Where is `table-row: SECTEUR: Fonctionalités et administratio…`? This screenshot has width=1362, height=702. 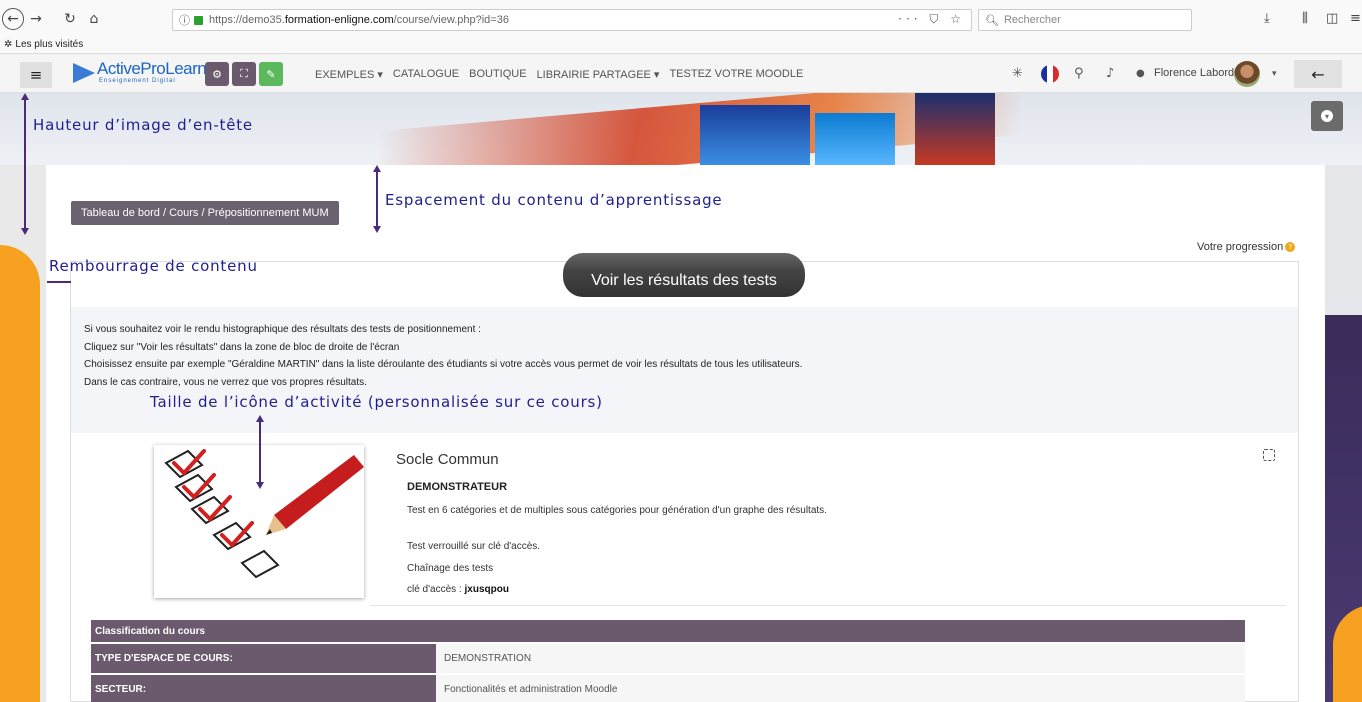
table-row: SECTEUR: Fonctionalités et administratio… is located at coordinates (668, 688).